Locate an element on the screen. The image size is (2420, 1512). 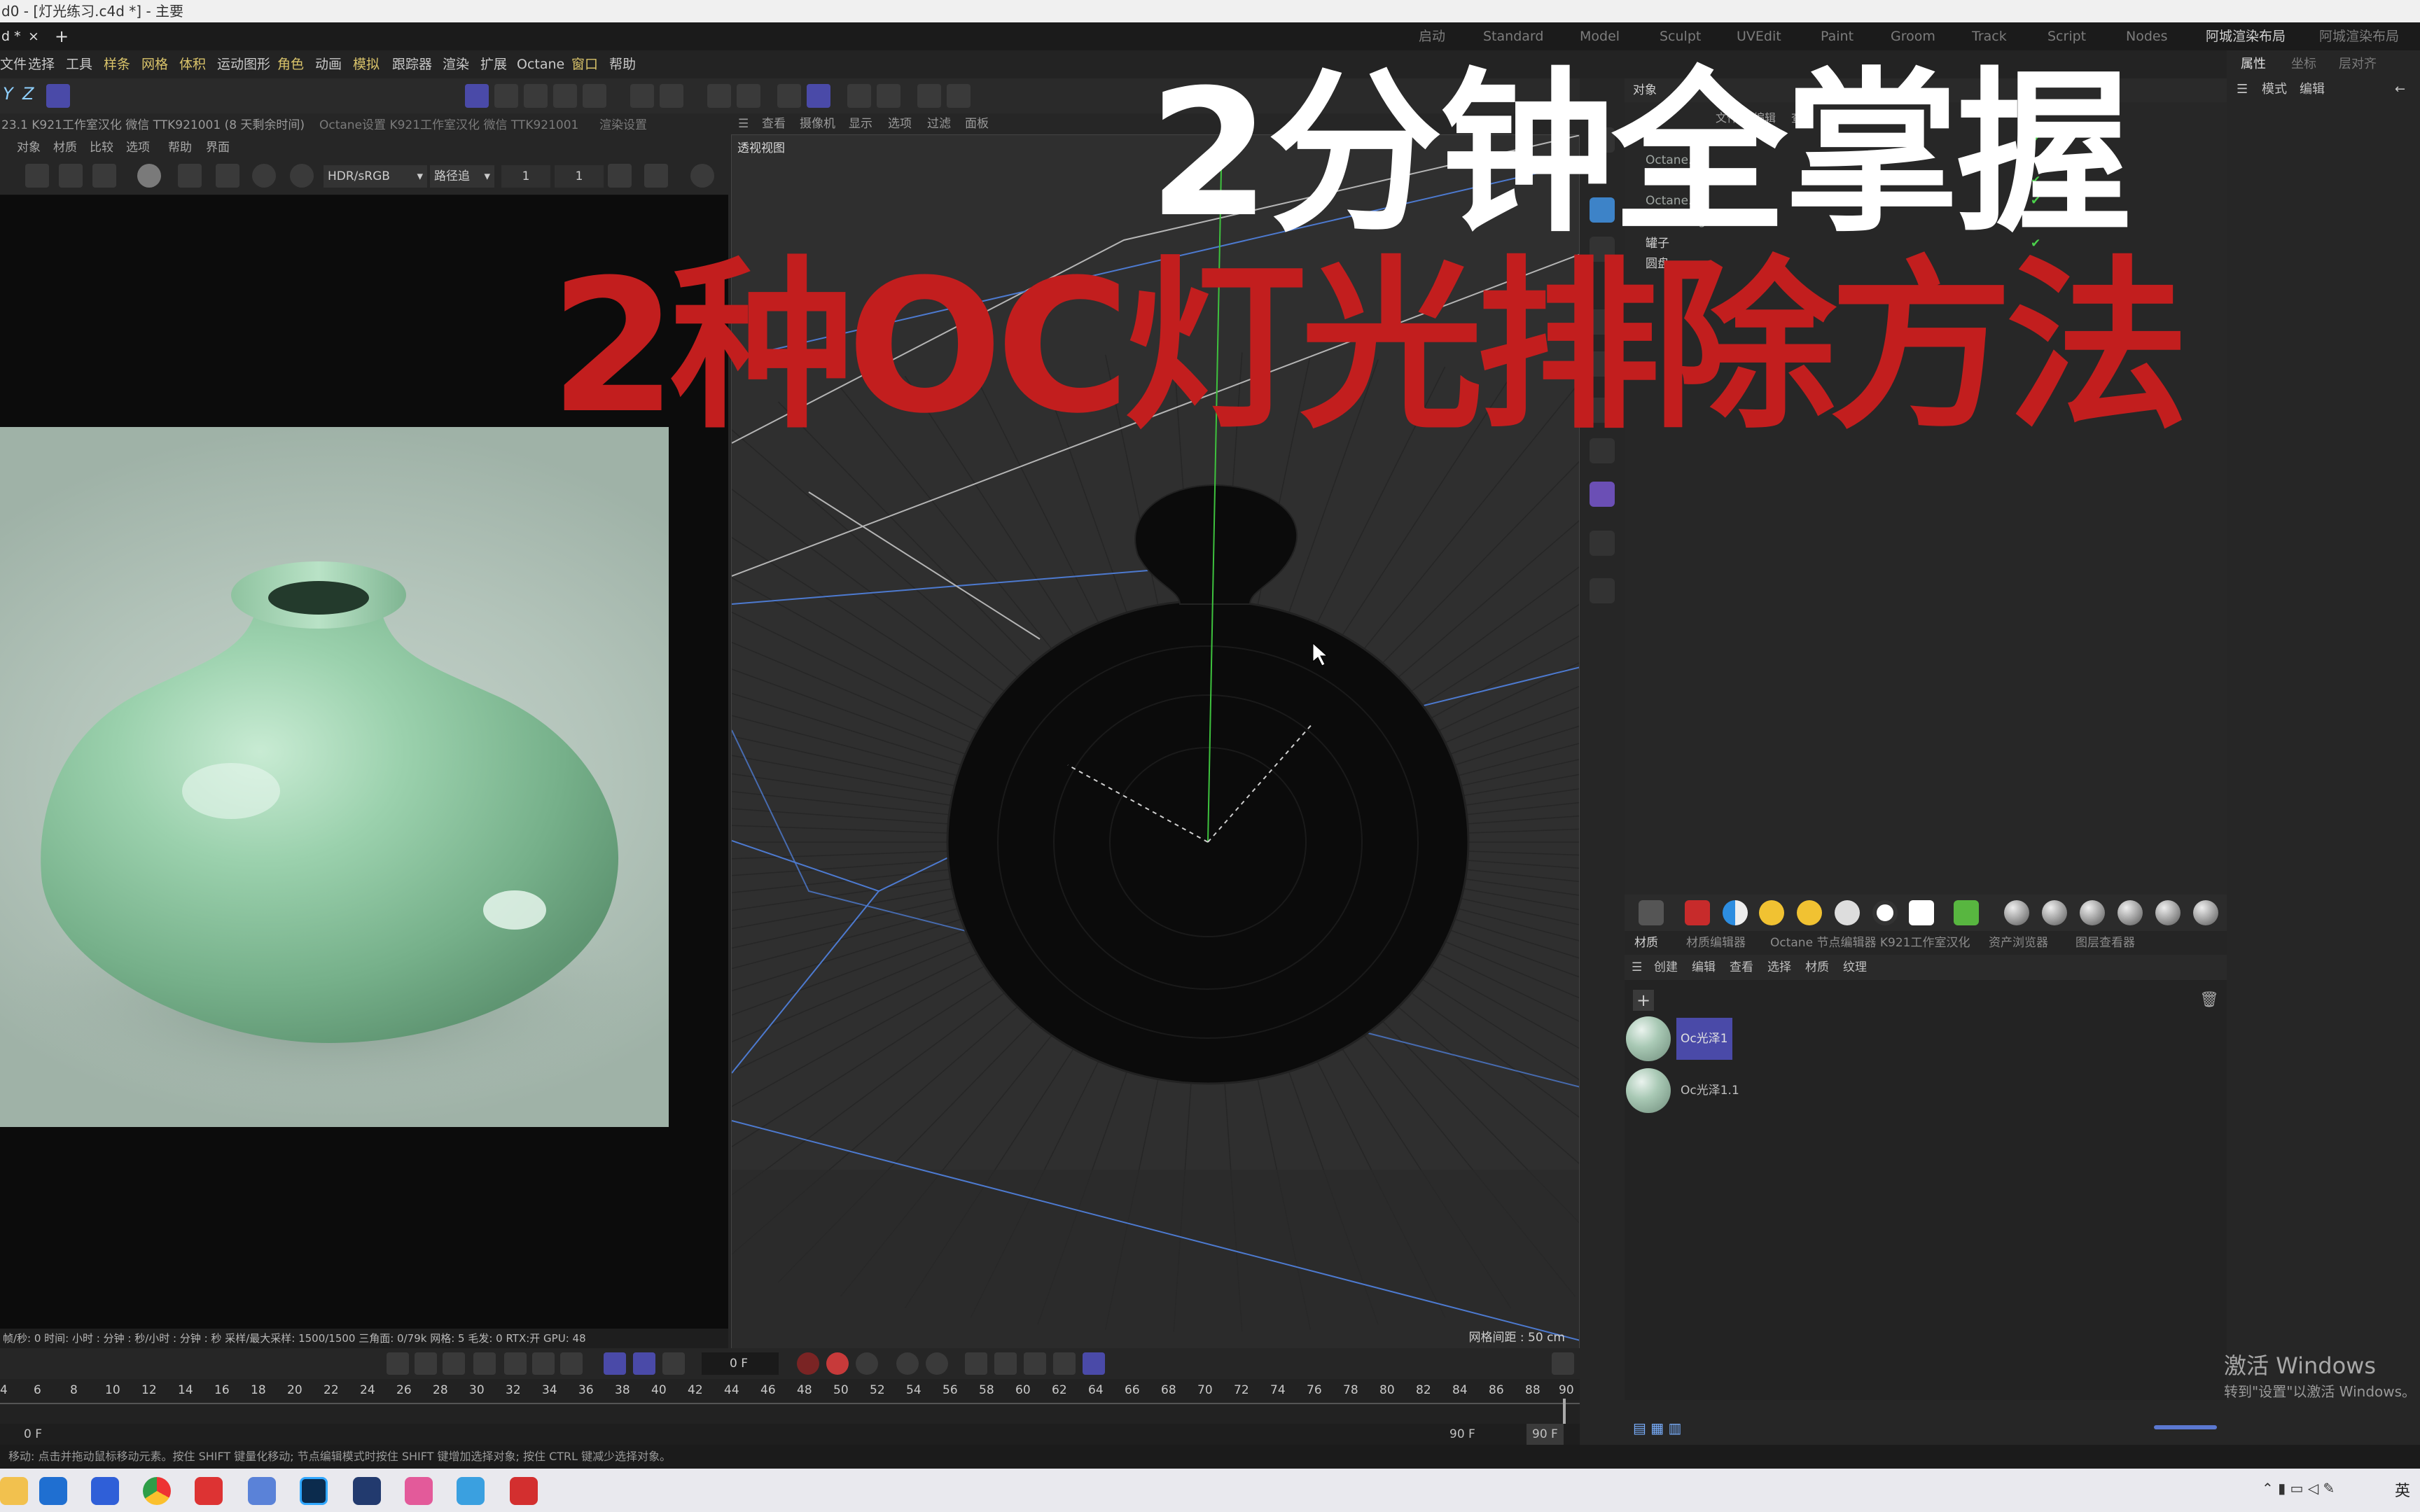
loop-icon is located at coordinates (615, 1363).